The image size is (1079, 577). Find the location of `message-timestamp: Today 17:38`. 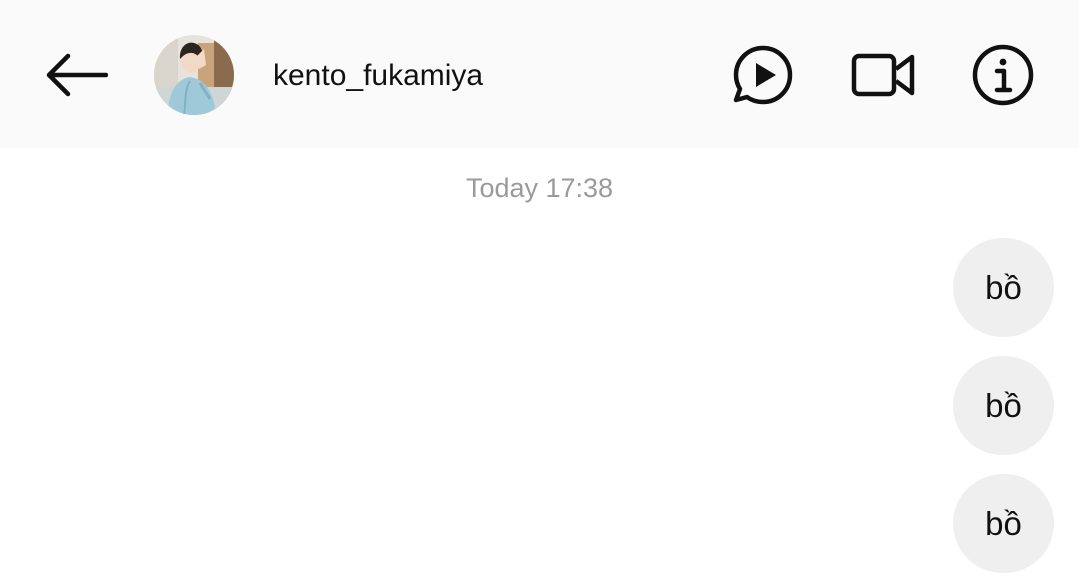

message-timestamp: Today 17:38 is located at coordinates (539, 188).